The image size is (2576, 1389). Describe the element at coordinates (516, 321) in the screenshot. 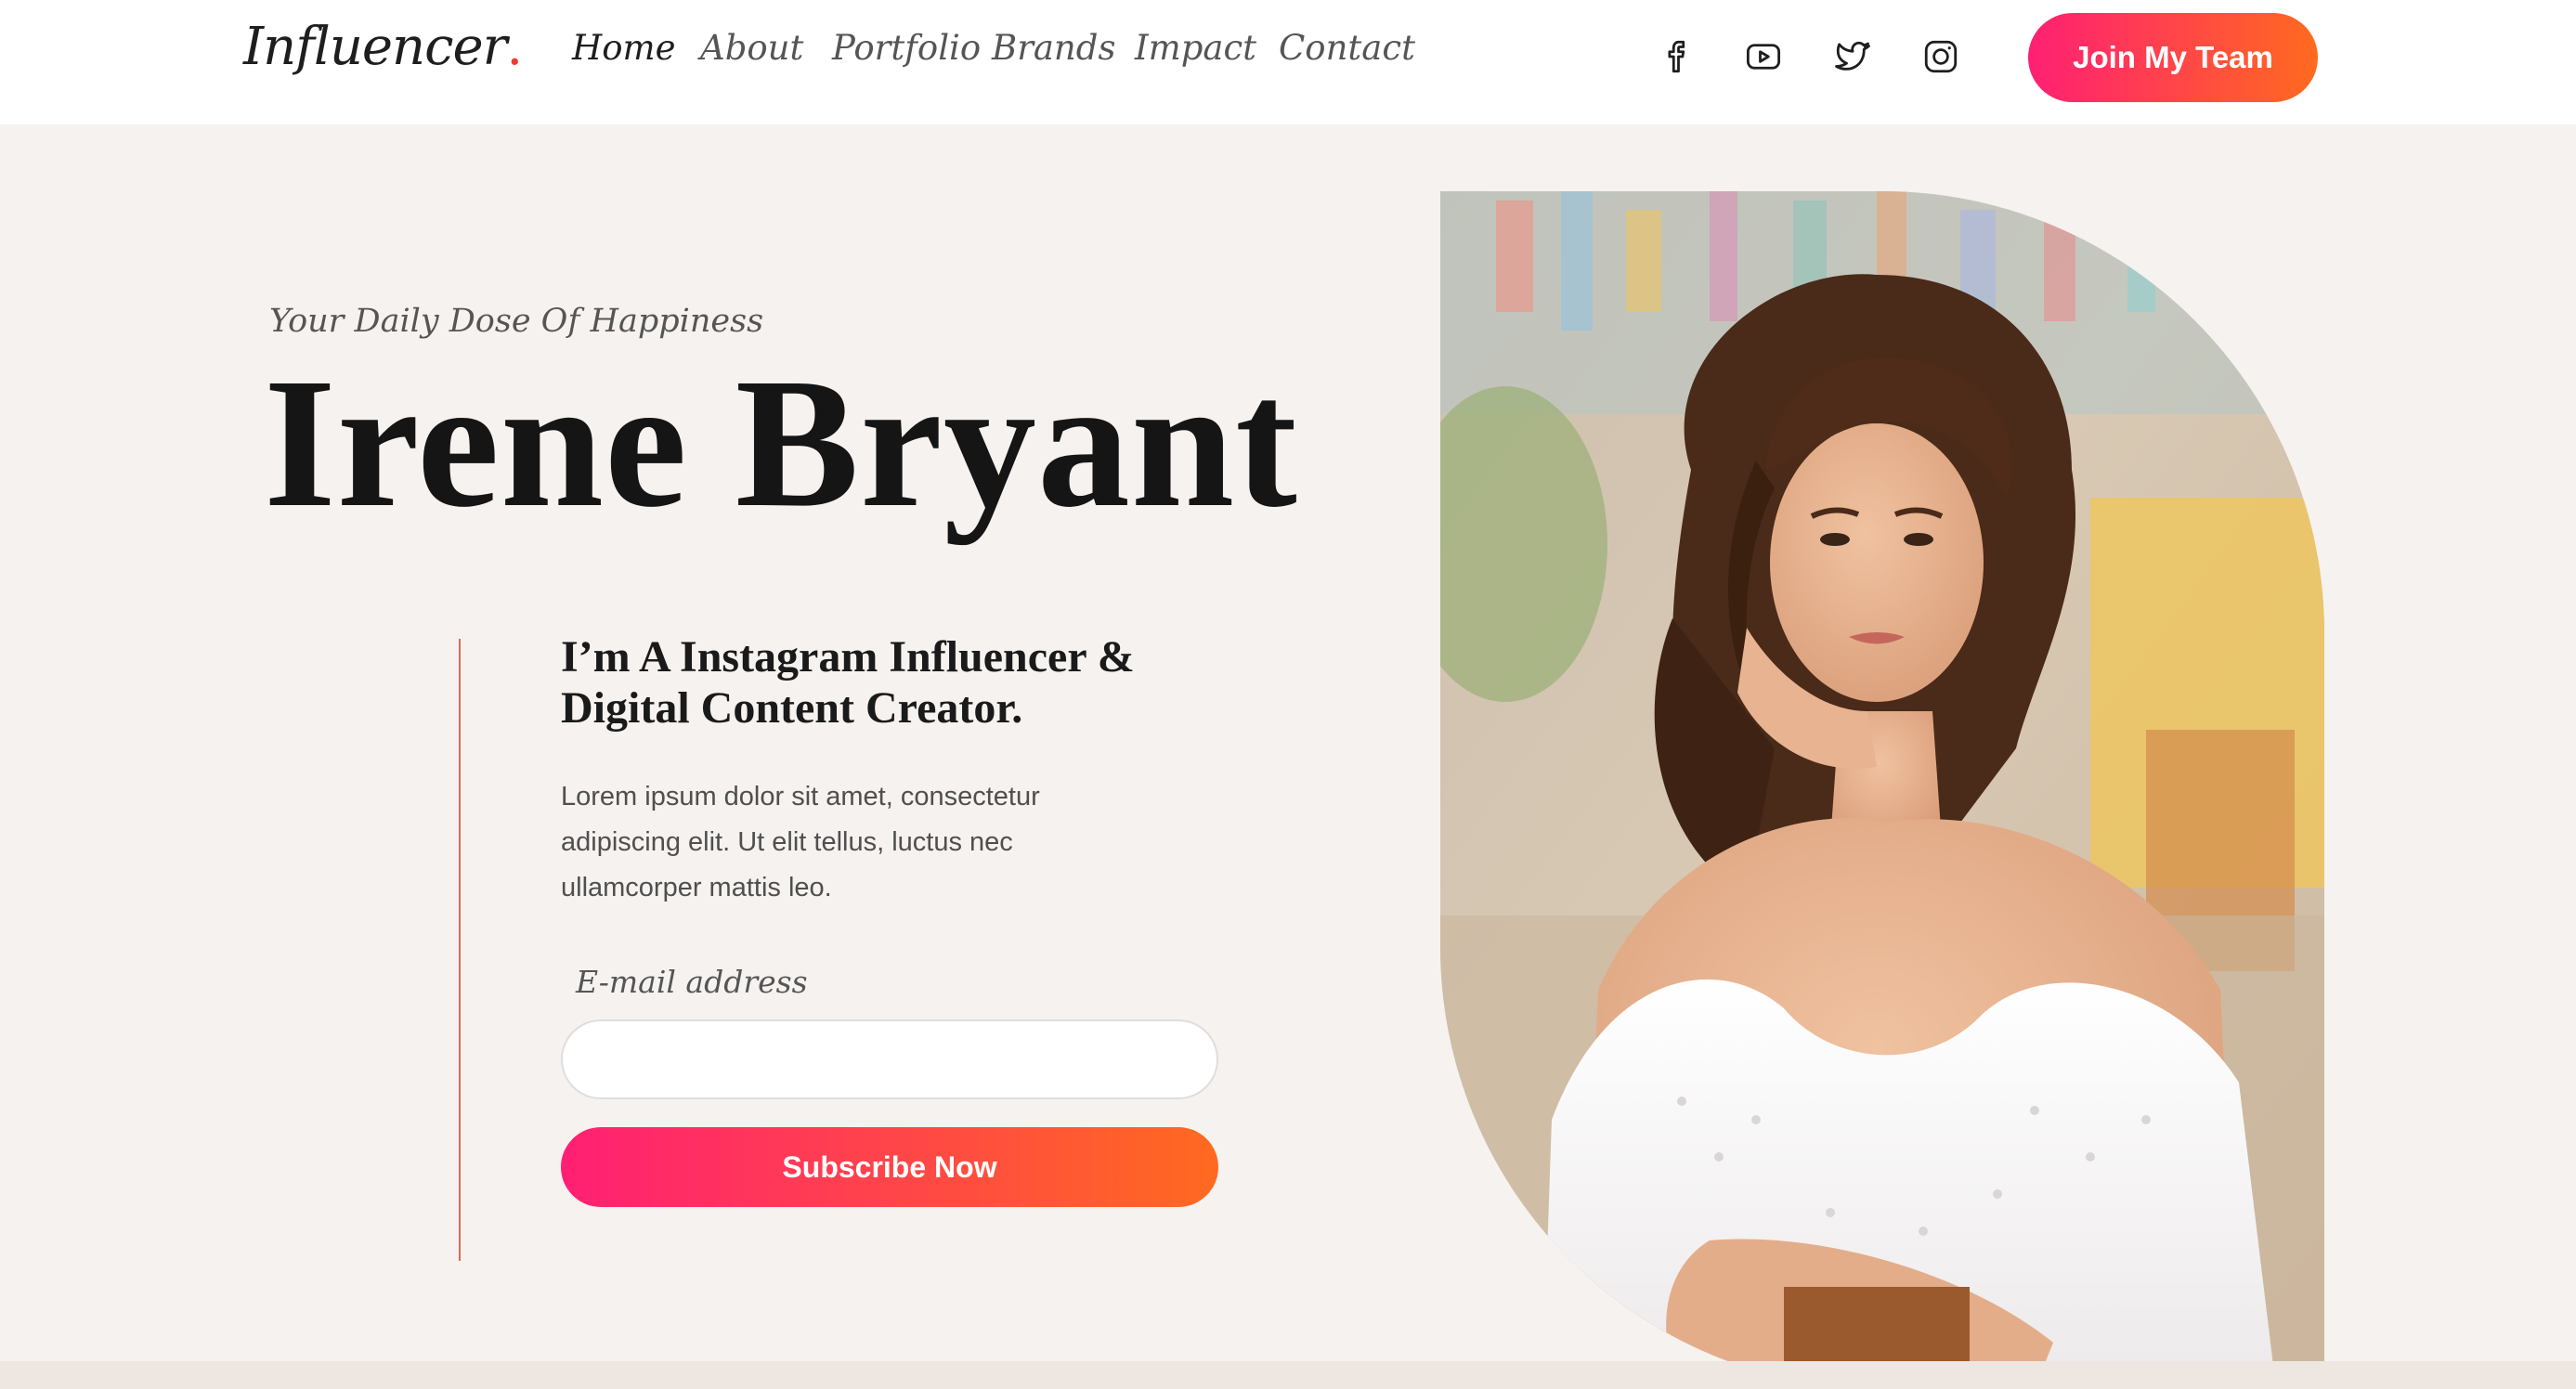

I see `hero-tagline: Your Daily Dose Of Happiness` at that location.